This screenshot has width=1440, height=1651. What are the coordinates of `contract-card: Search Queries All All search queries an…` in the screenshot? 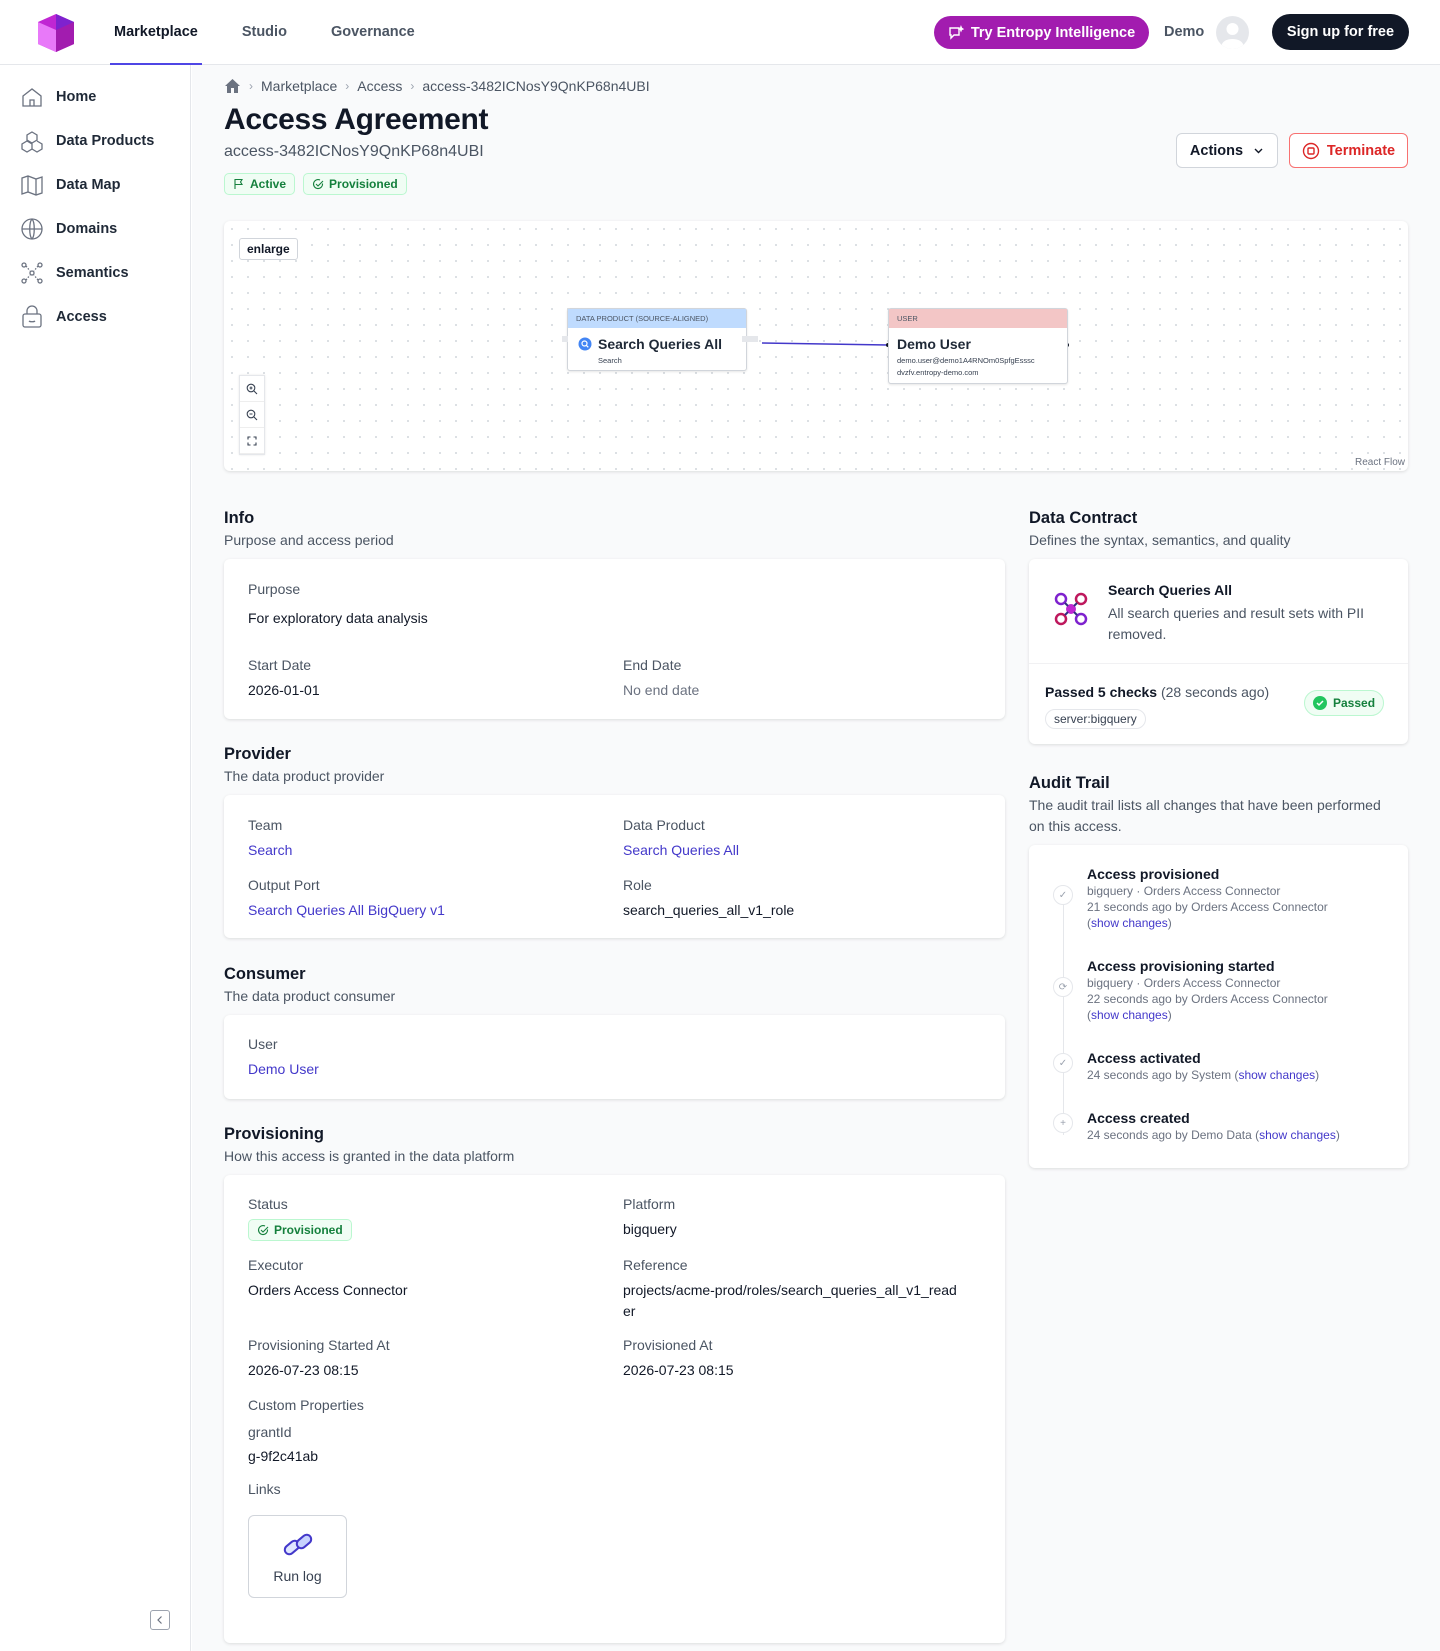 It's located at (1218, 651).